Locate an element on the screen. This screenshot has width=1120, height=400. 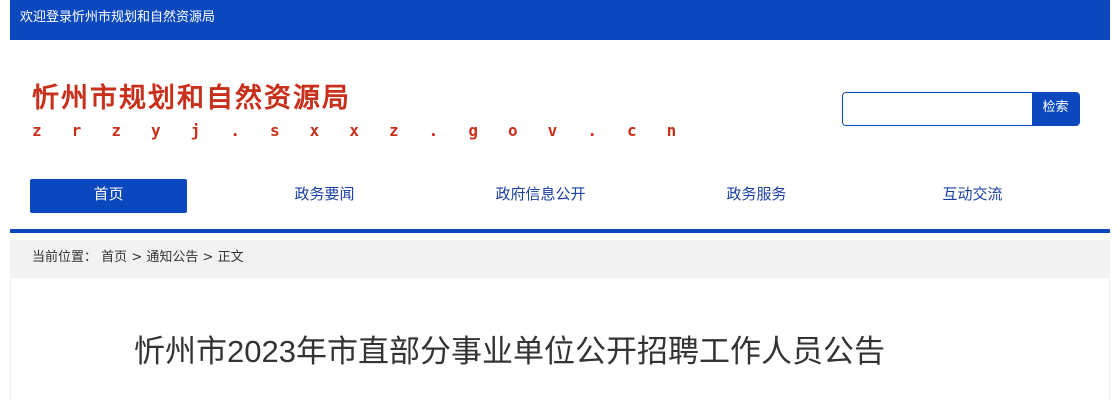
breadcrumb: 当前位置： 首页 > 通知公告 > 正文 is located at coordinates (560, 259).